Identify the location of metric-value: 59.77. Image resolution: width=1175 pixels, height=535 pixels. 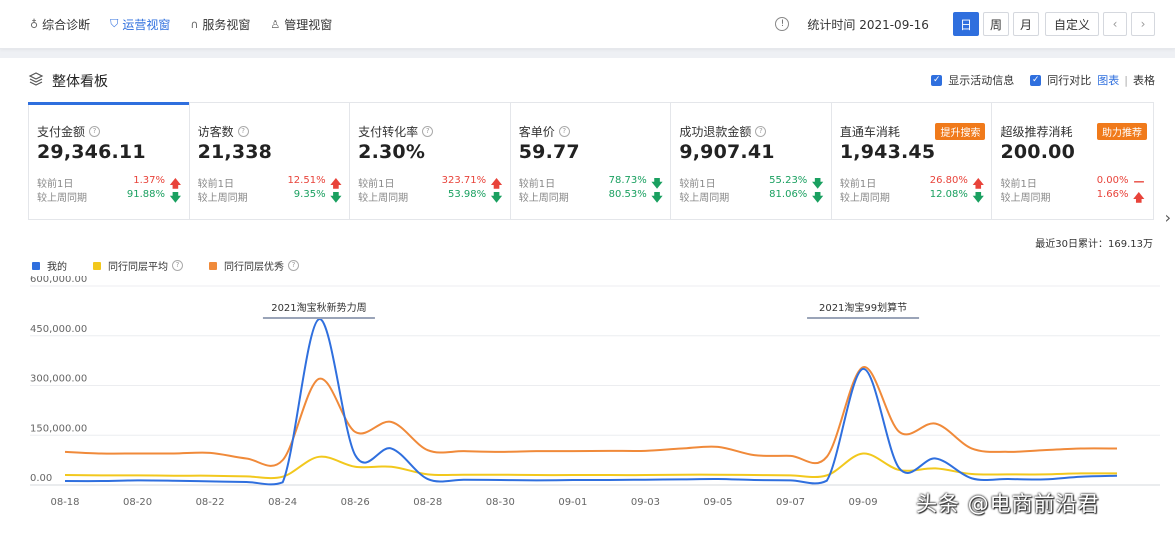
(549, 152).